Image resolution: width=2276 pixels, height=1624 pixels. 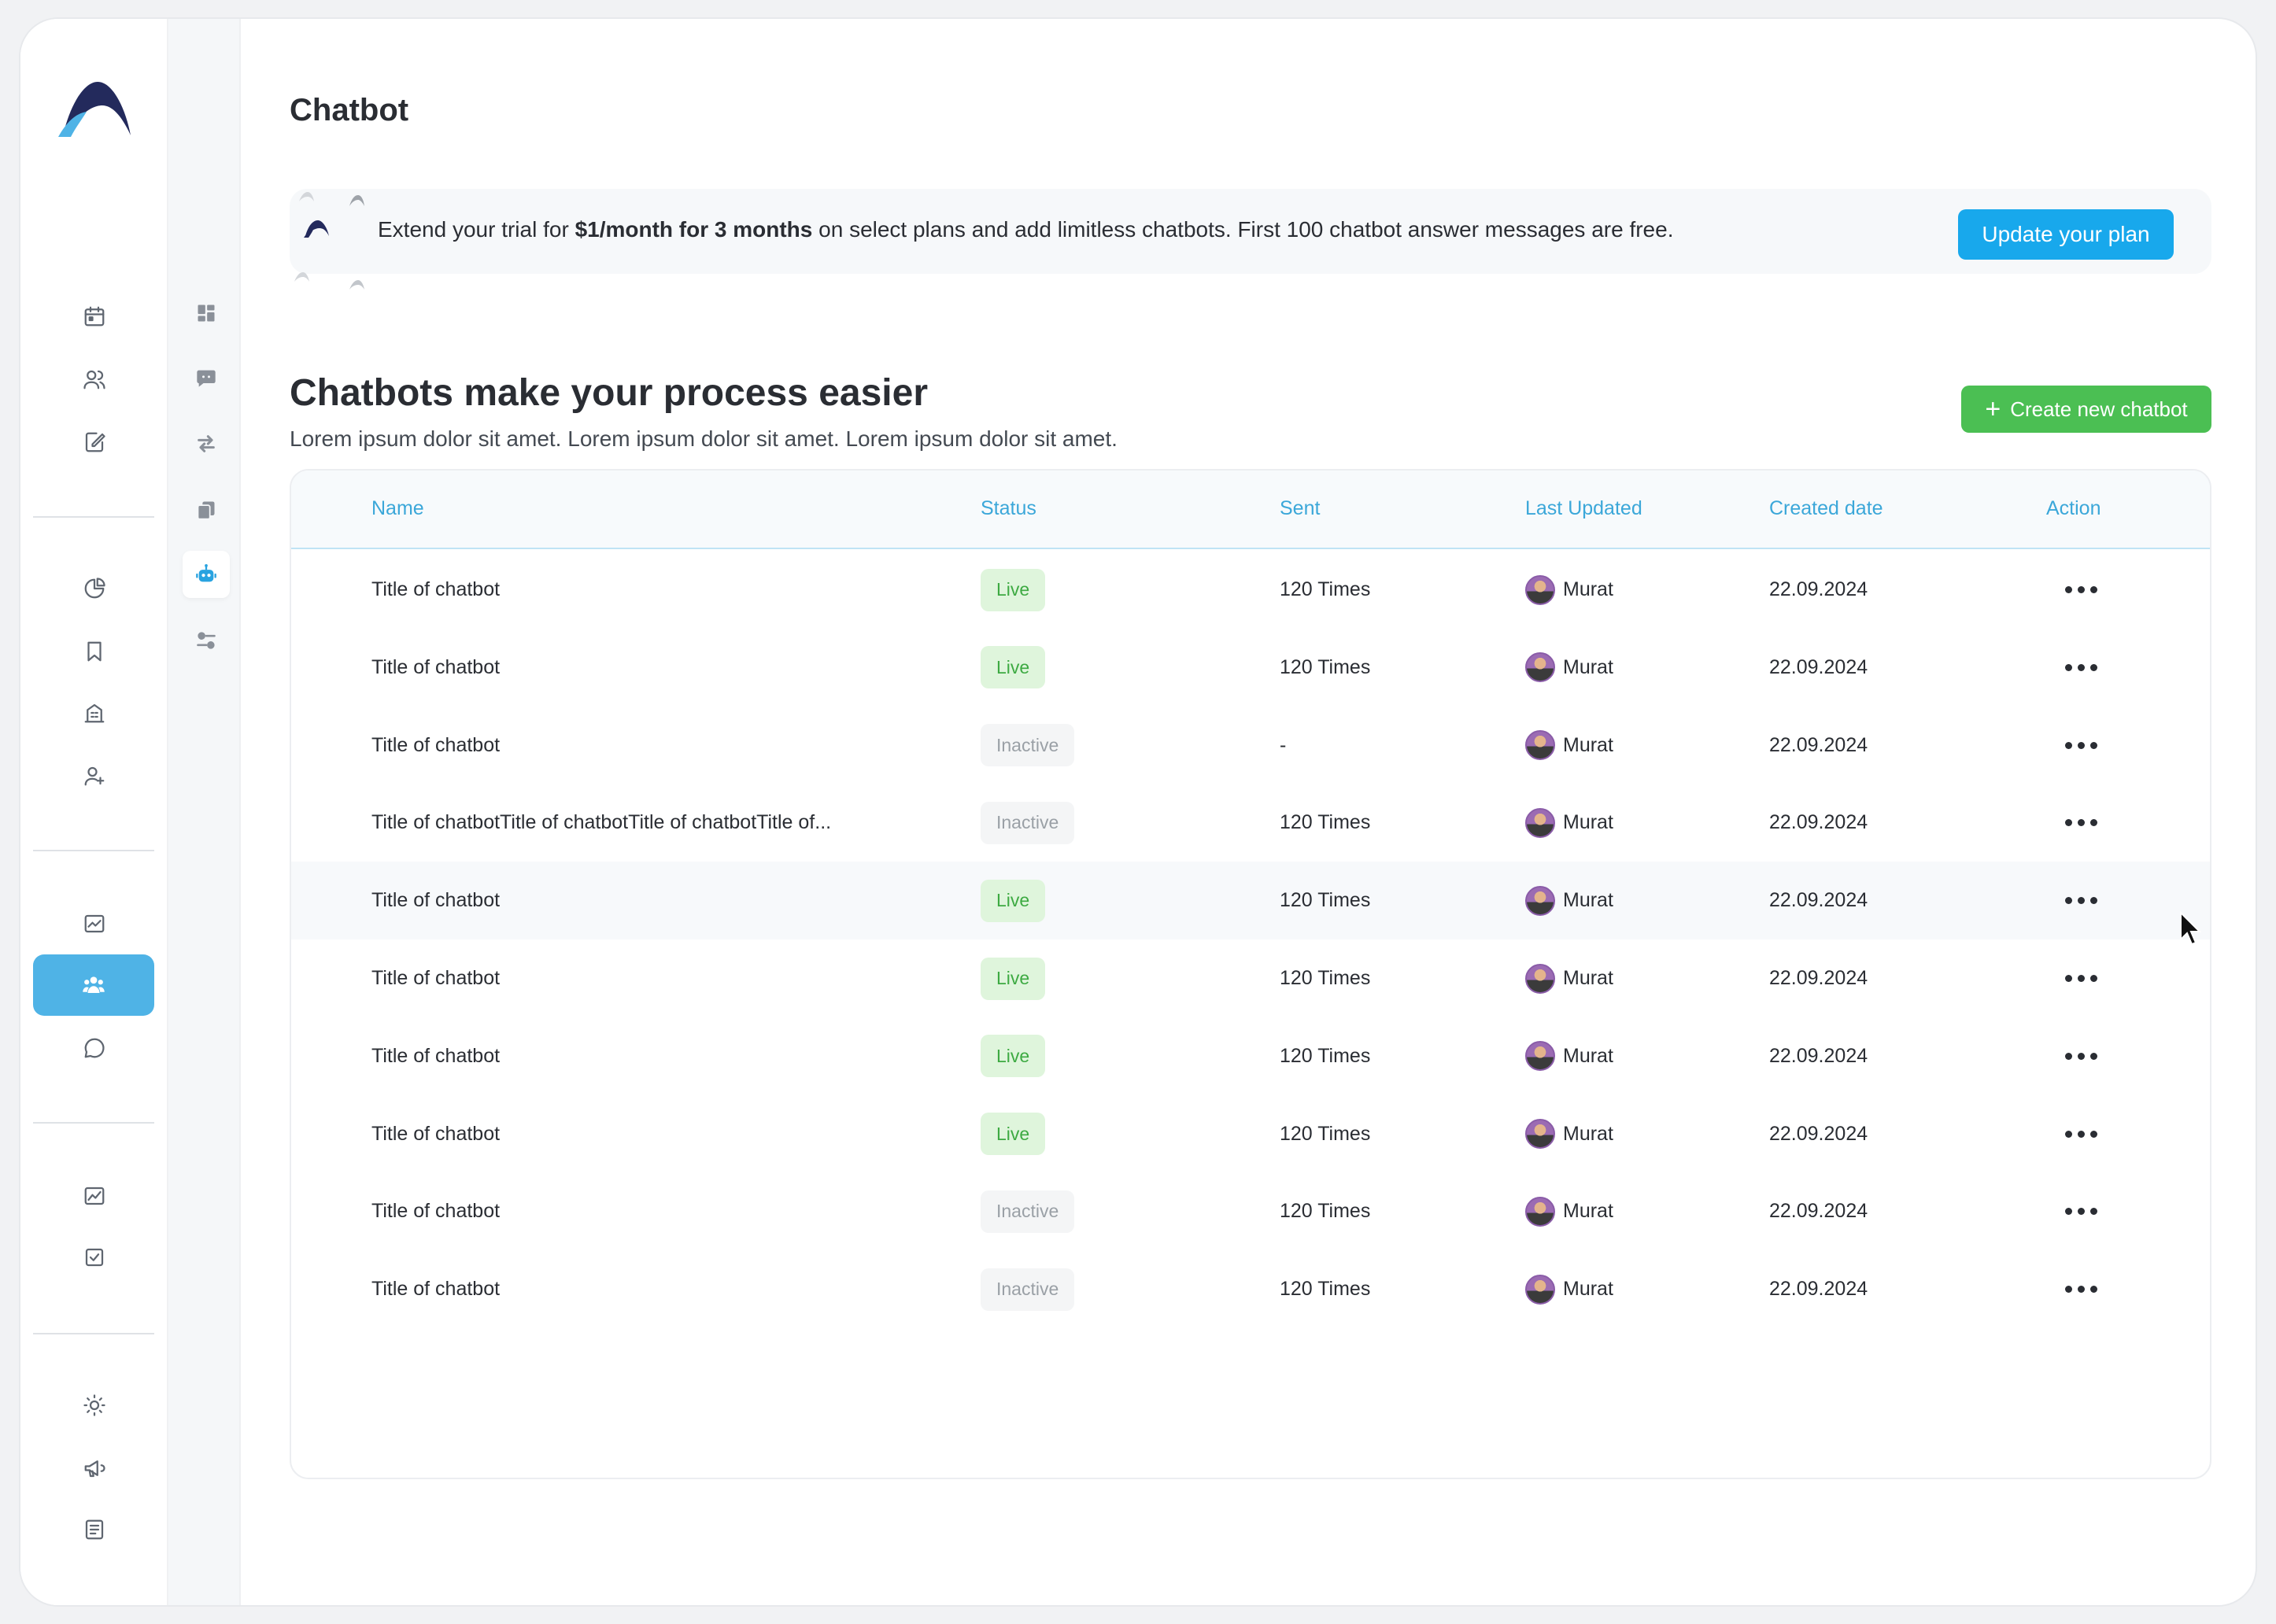 What do you see at coordinates (1300, 508) in the screenshot?
I see `column-header-sent: Sent` at bounding box center [1300, 508].